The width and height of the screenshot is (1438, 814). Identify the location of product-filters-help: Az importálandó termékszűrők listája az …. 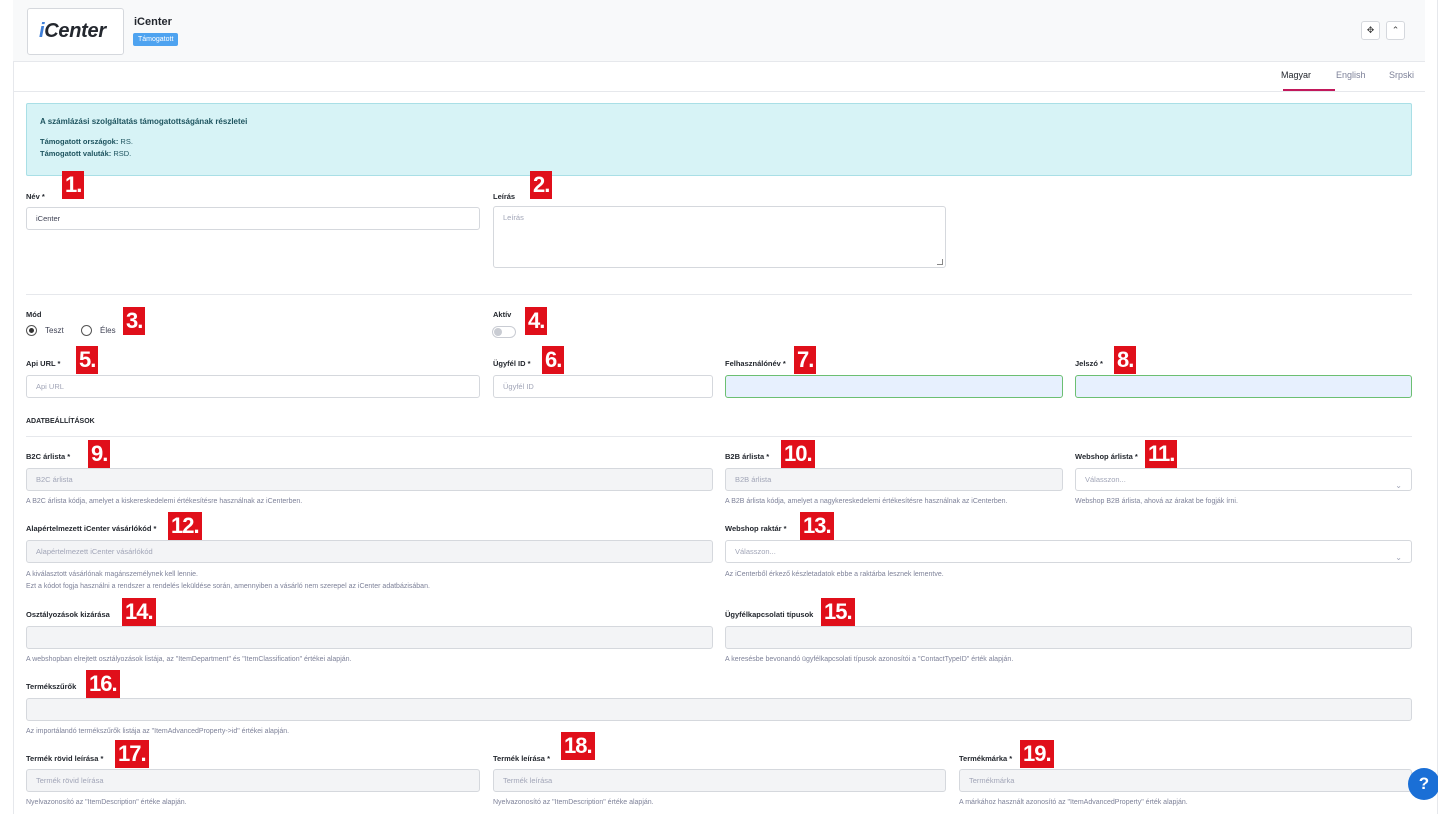
(158, 731).